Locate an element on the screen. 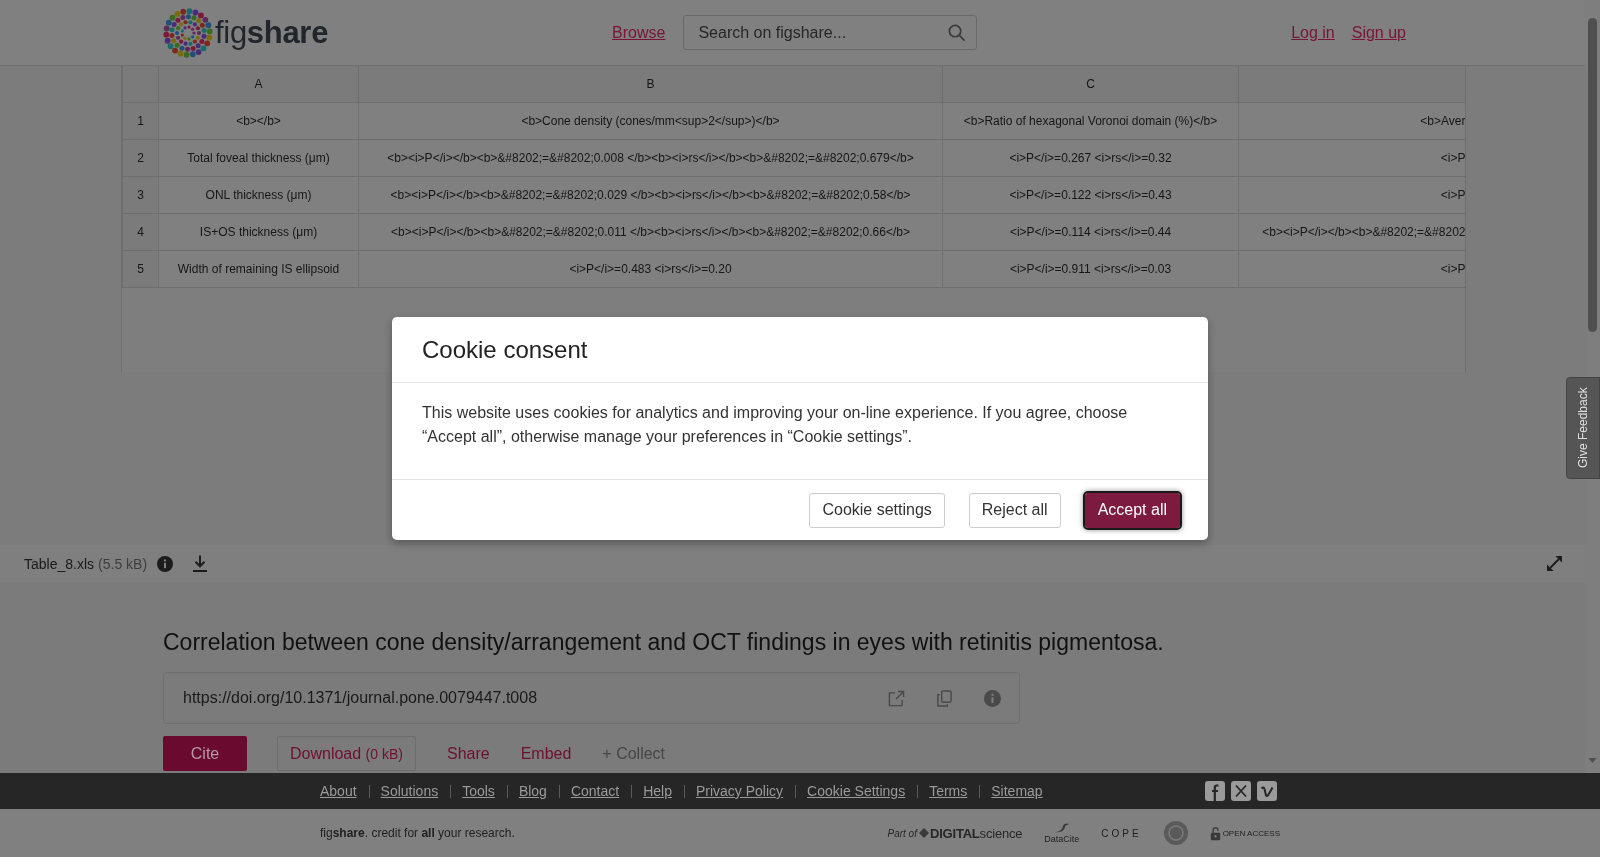  footer-link: Terms is located at coordinates (948, 791).